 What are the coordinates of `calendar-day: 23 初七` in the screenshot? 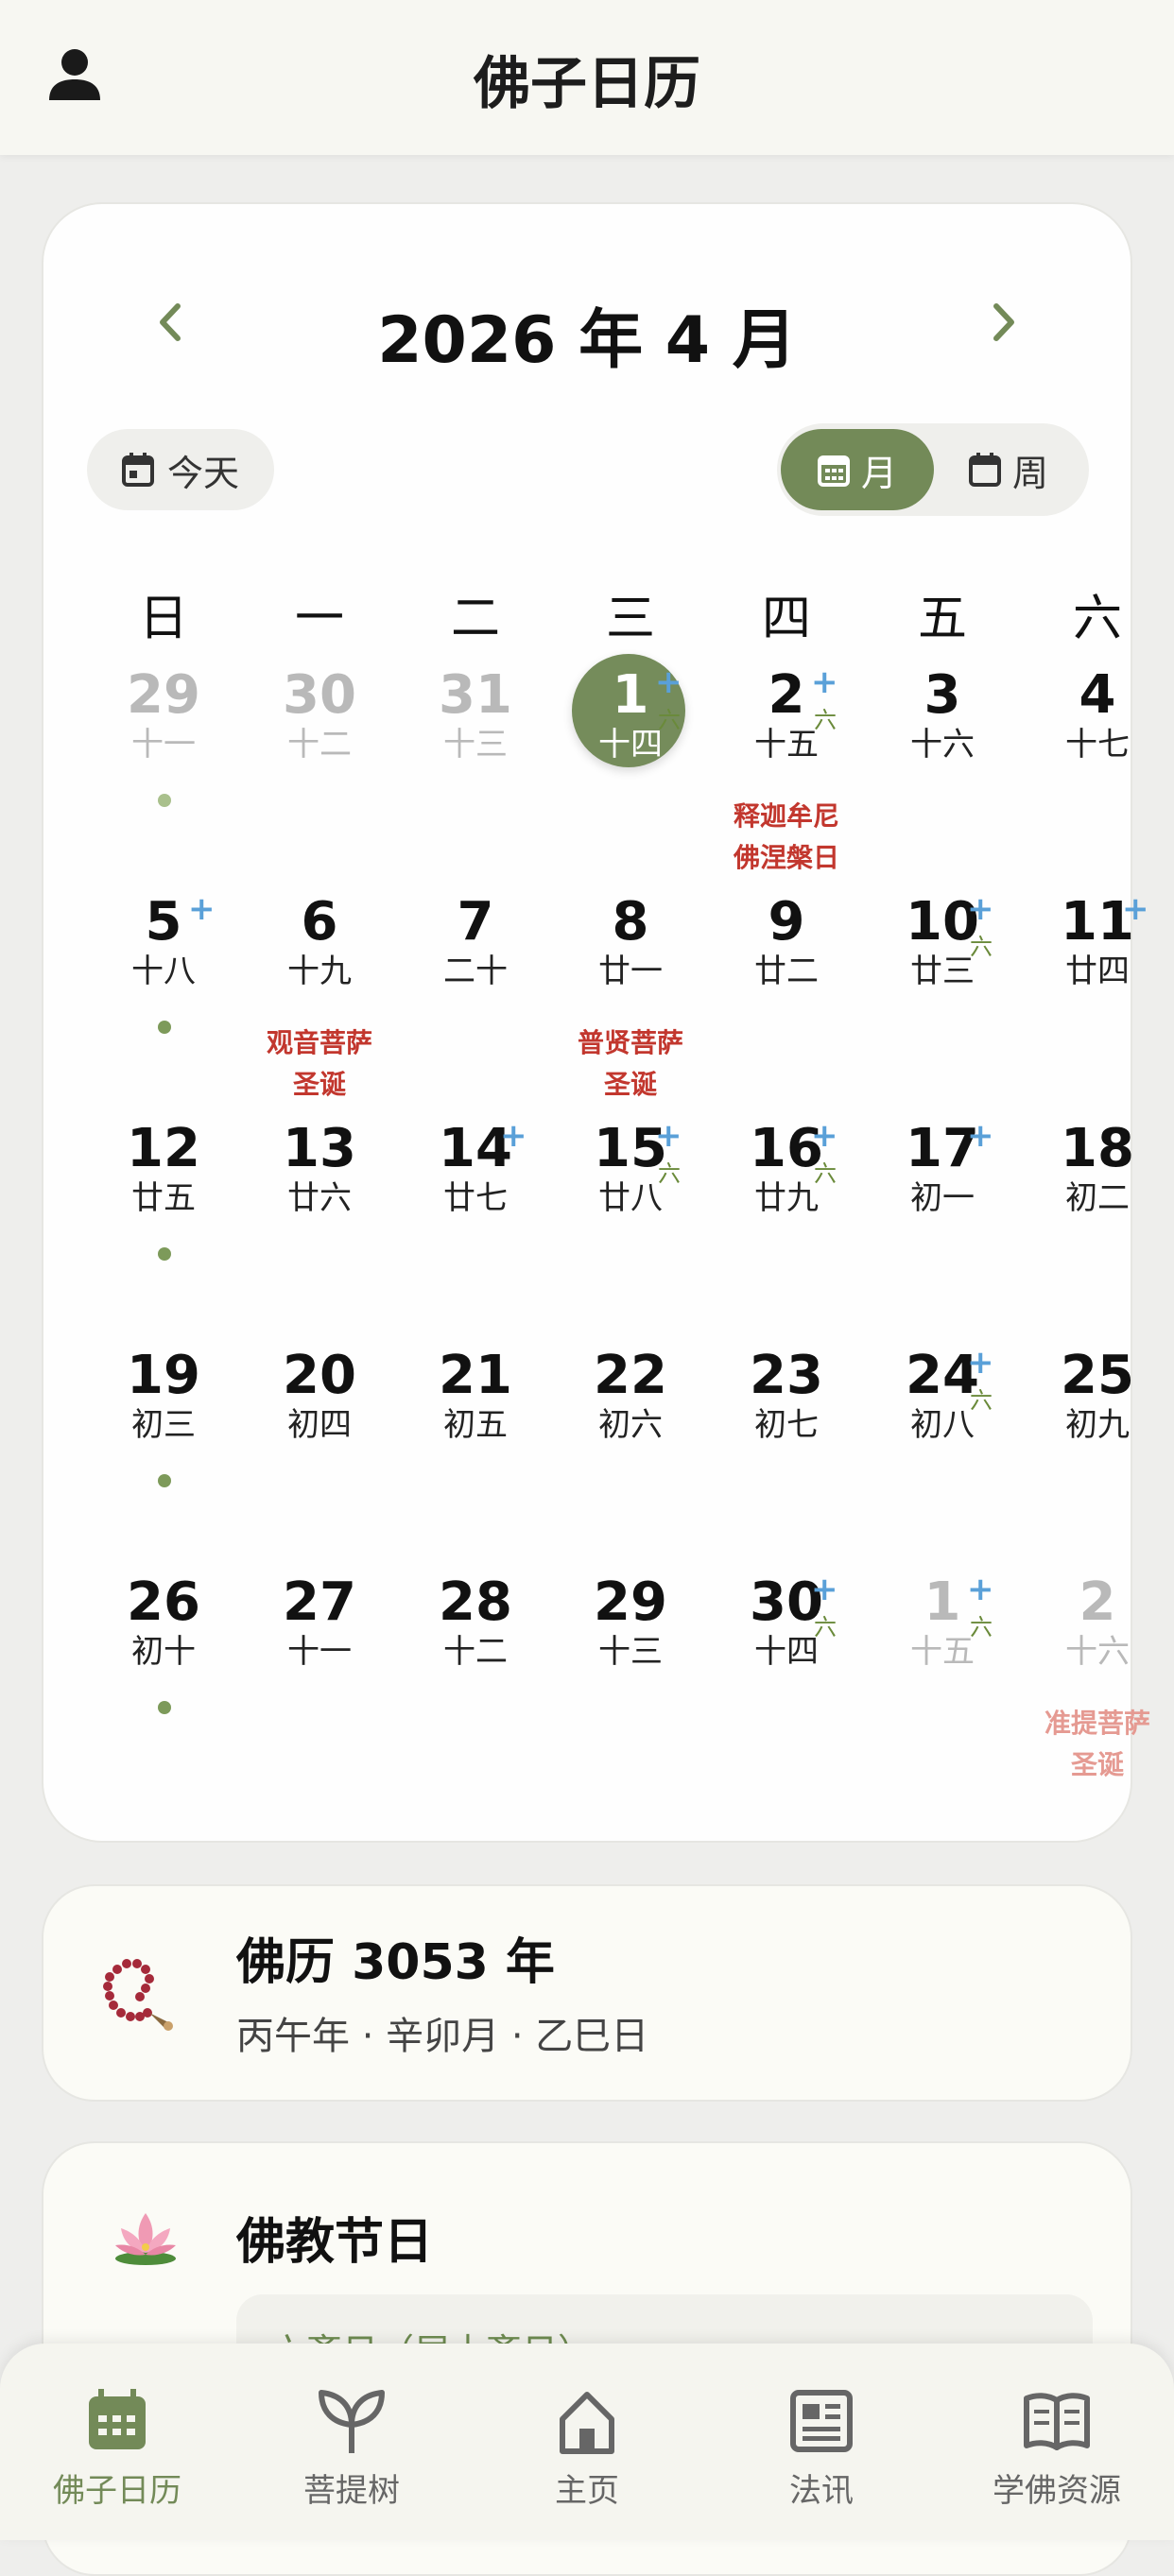 It's located at (786, 1449).